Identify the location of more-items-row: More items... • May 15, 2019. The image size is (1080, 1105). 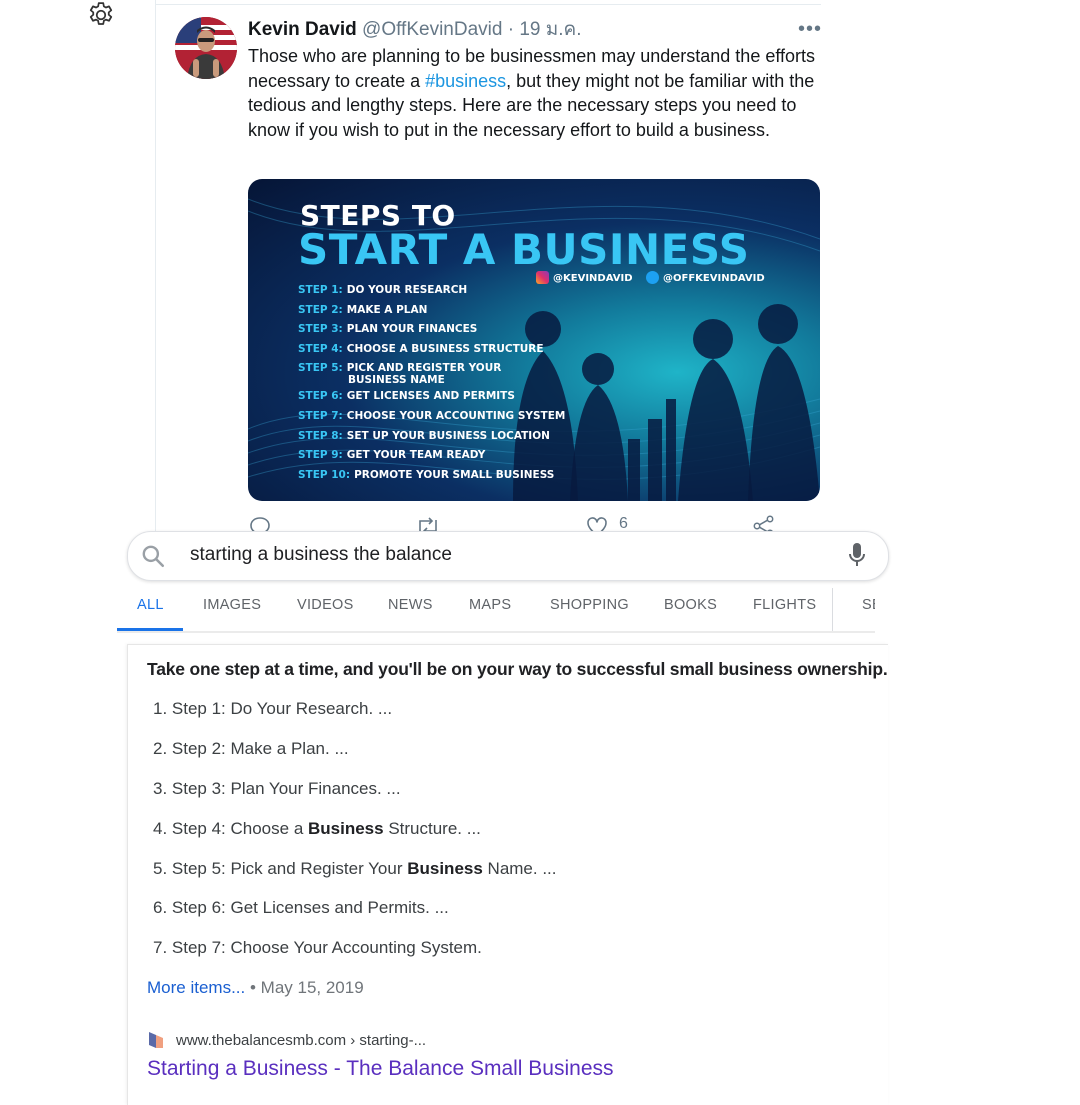
(255, 988).